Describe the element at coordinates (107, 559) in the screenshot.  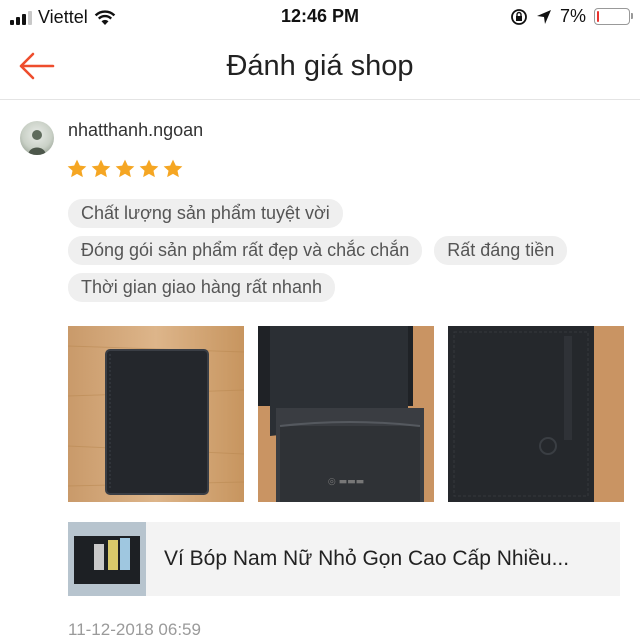
I see `product-thumbnail` at that location.